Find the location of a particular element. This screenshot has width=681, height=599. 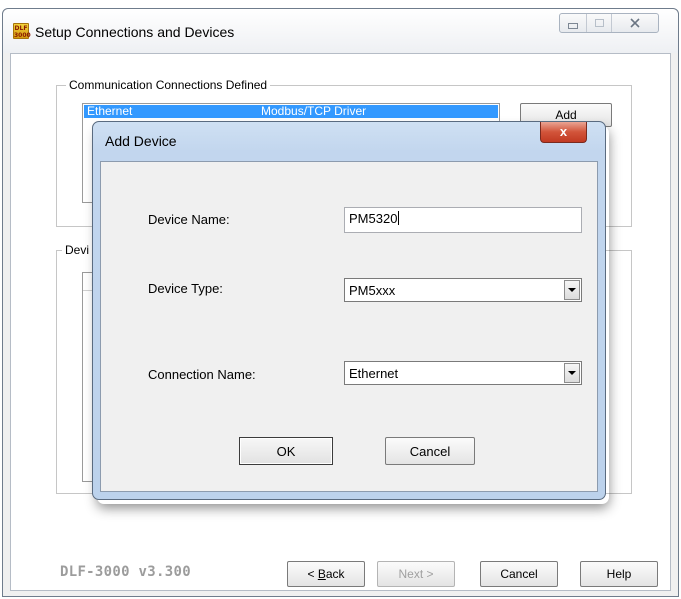

app-icon: DLF 3000 is located at coordinates (22, 31).